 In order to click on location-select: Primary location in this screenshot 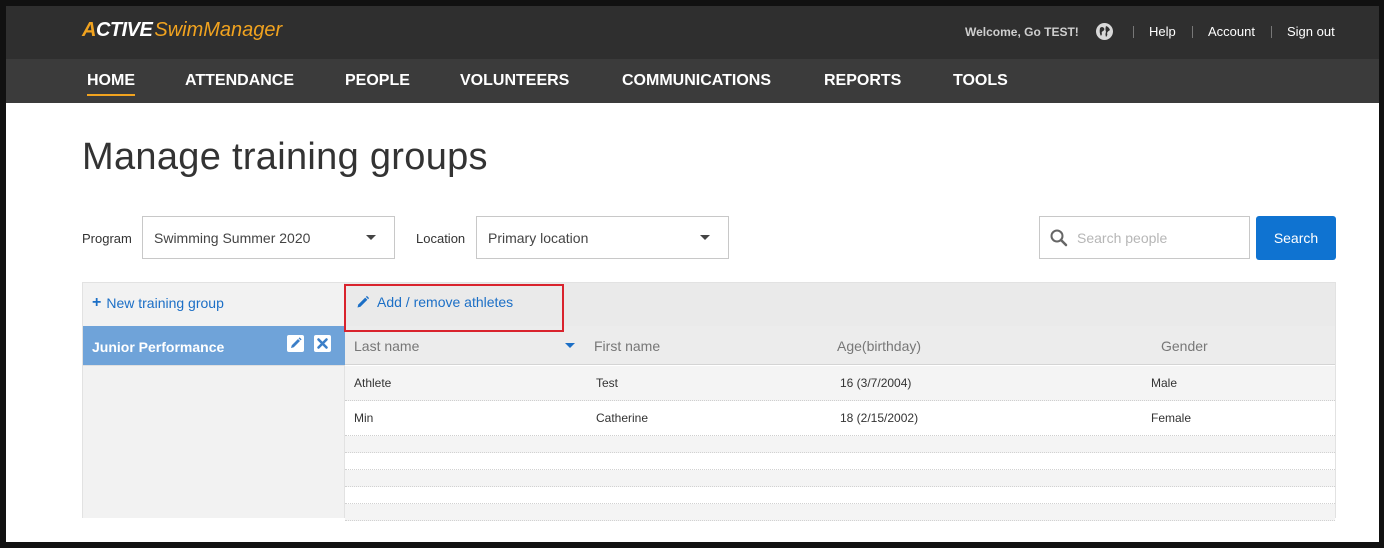, I will do `click(602, 237)`.